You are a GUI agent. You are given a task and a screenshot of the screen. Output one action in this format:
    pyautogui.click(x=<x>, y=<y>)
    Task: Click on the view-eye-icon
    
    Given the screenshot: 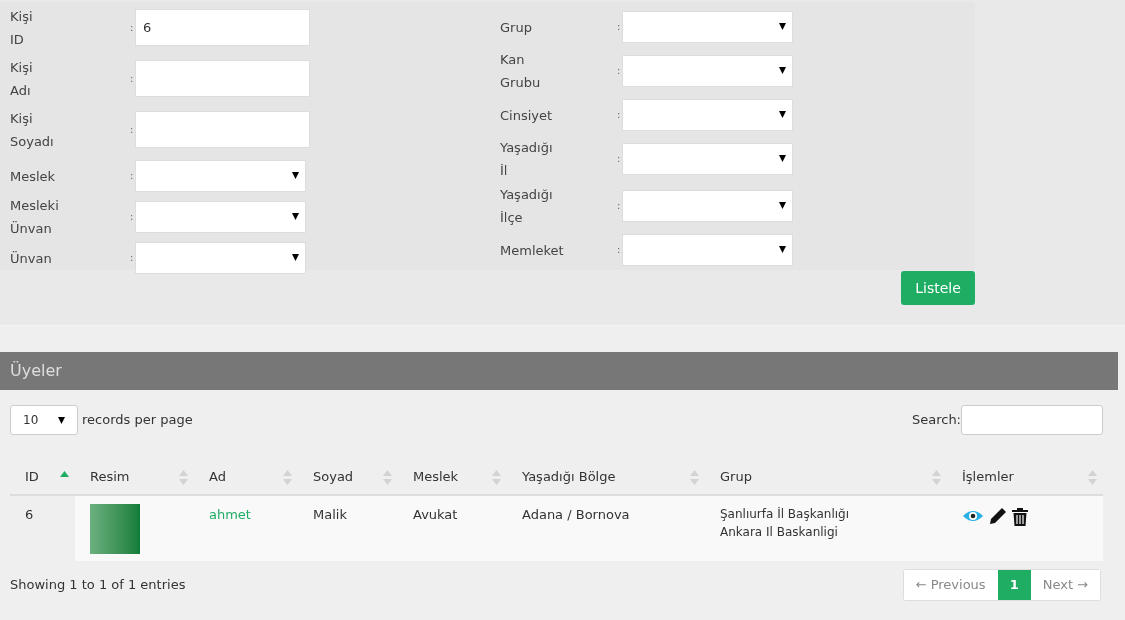 What is the action you would take?
    pyautogui.click(x=973, y=516)
    